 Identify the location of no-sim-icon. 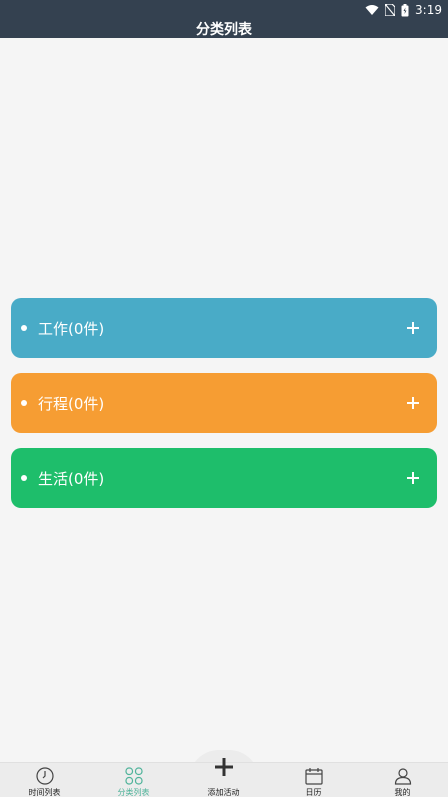
(390, 10).